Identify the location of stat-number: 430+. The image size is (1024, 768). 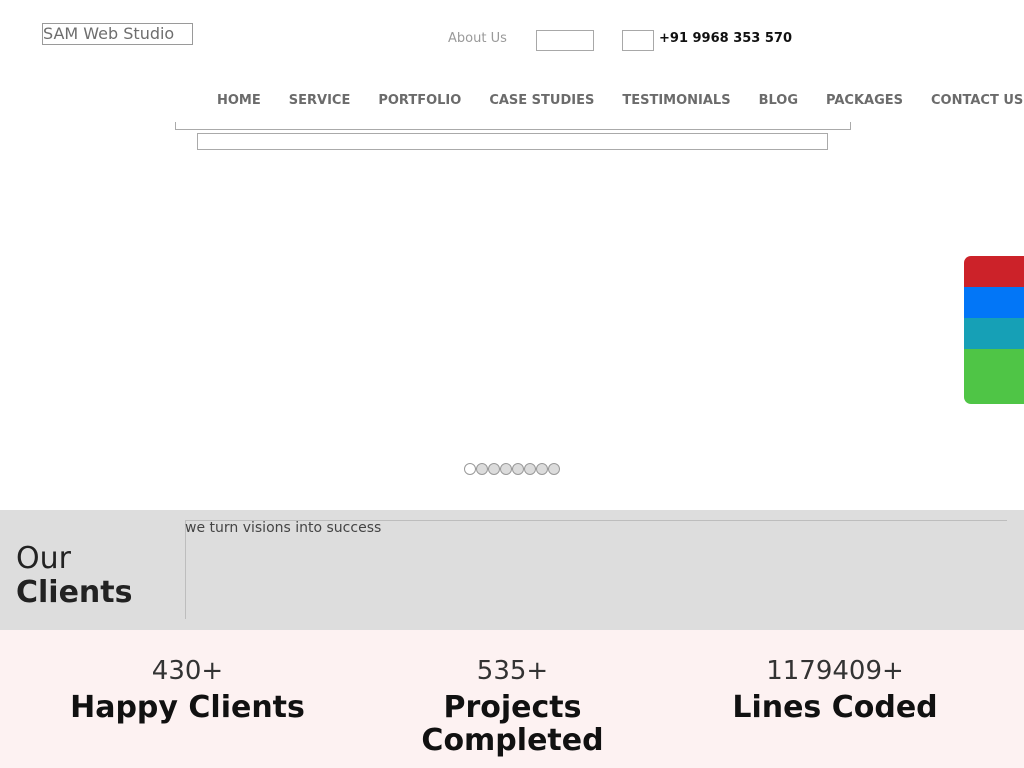
(187, 671).